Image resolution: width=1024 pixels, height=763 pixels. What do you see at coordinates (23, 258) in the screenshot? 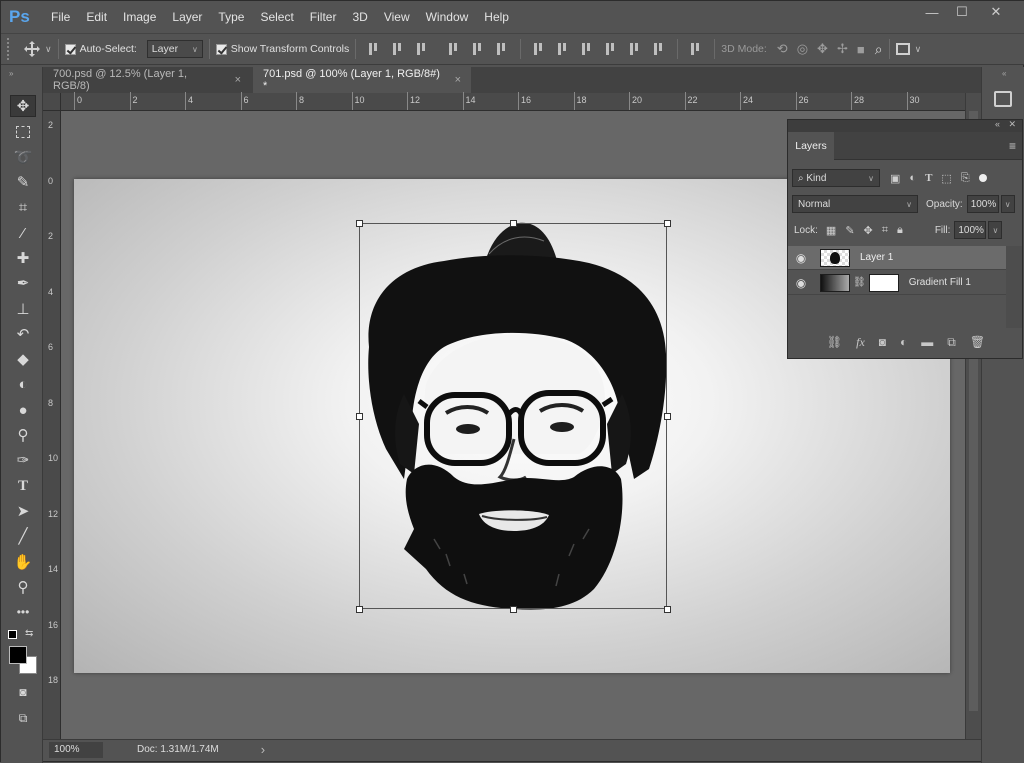
I see `healing-brush-tool-icon: ✚` at bounding box center [23, 258].